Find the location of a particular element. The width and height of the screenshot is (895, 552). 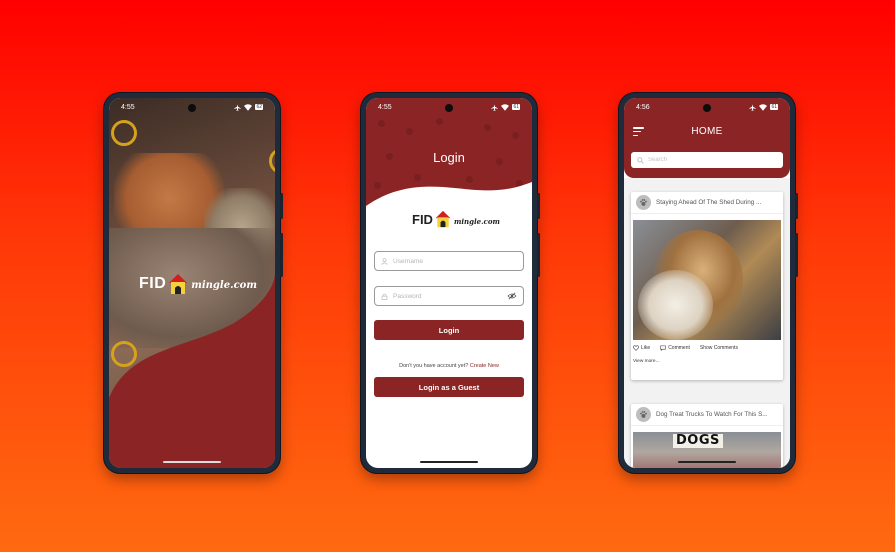

password-input is located at coordinates (447, 296).